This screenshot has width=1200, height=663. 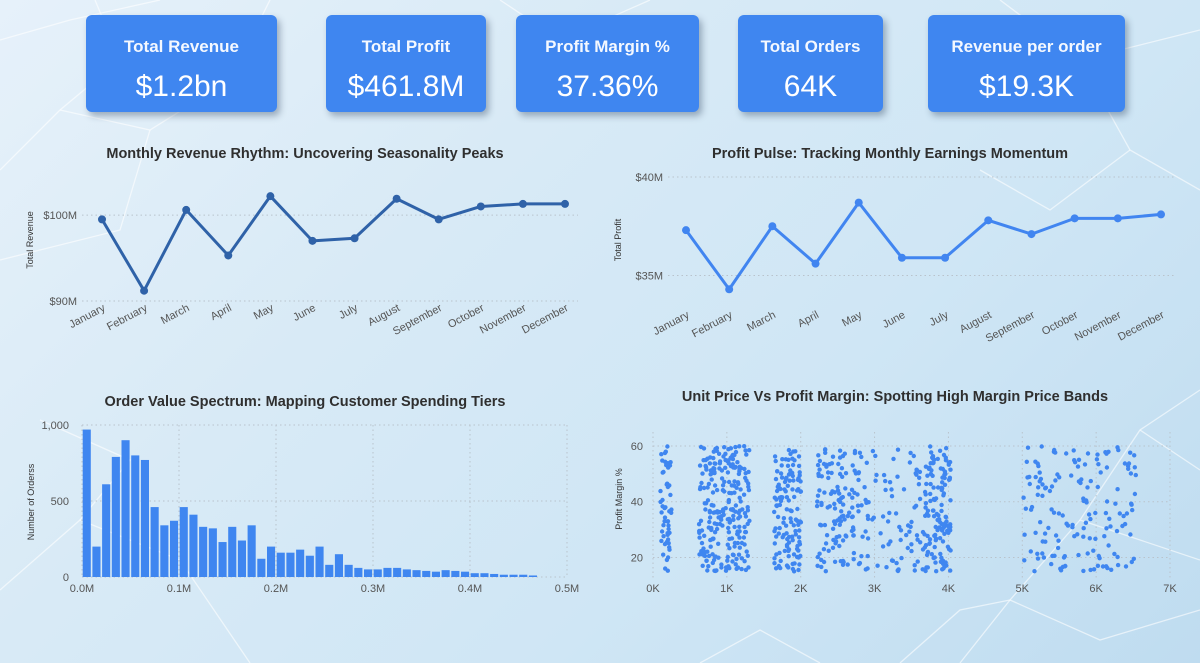 I want to click on data-point, so click(x=102, y=219).